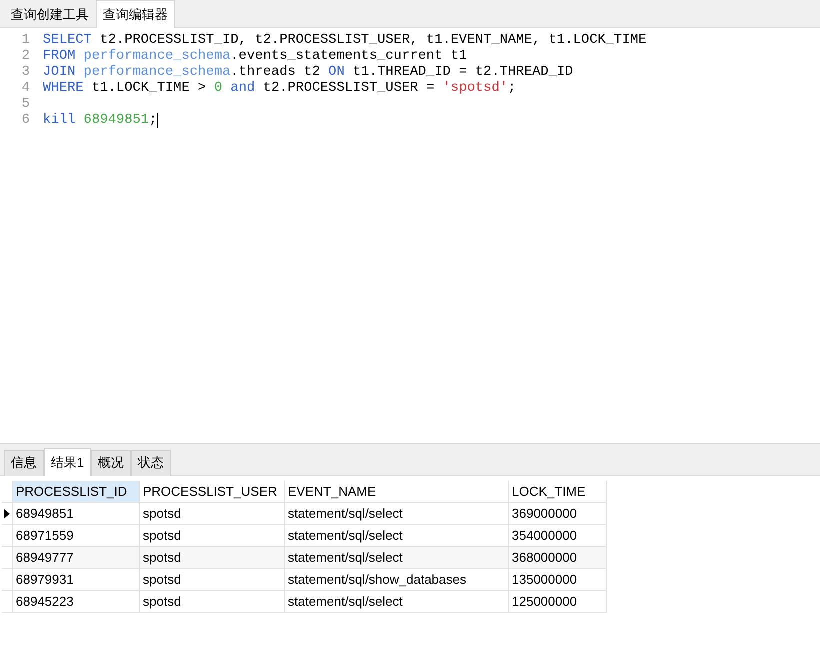 This screenshot has width=820, height=645. What do you see at coordinates (397, 580) in the screenshot?
I see `table-cell: statement/sql/show_databases` at bounding box center [397, 580].